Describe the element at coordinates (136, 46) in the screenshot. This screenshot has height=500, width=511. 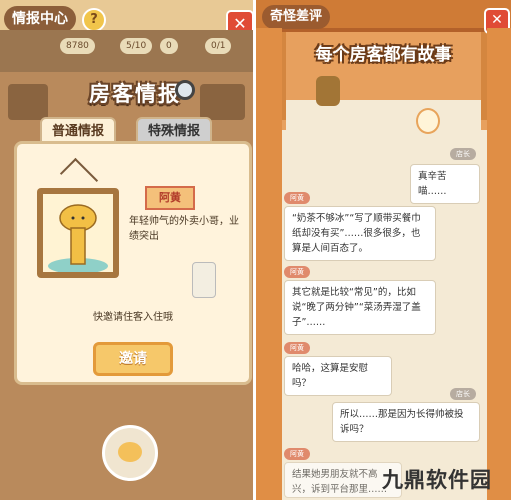
I see `room-counter: 5/10` at that location.